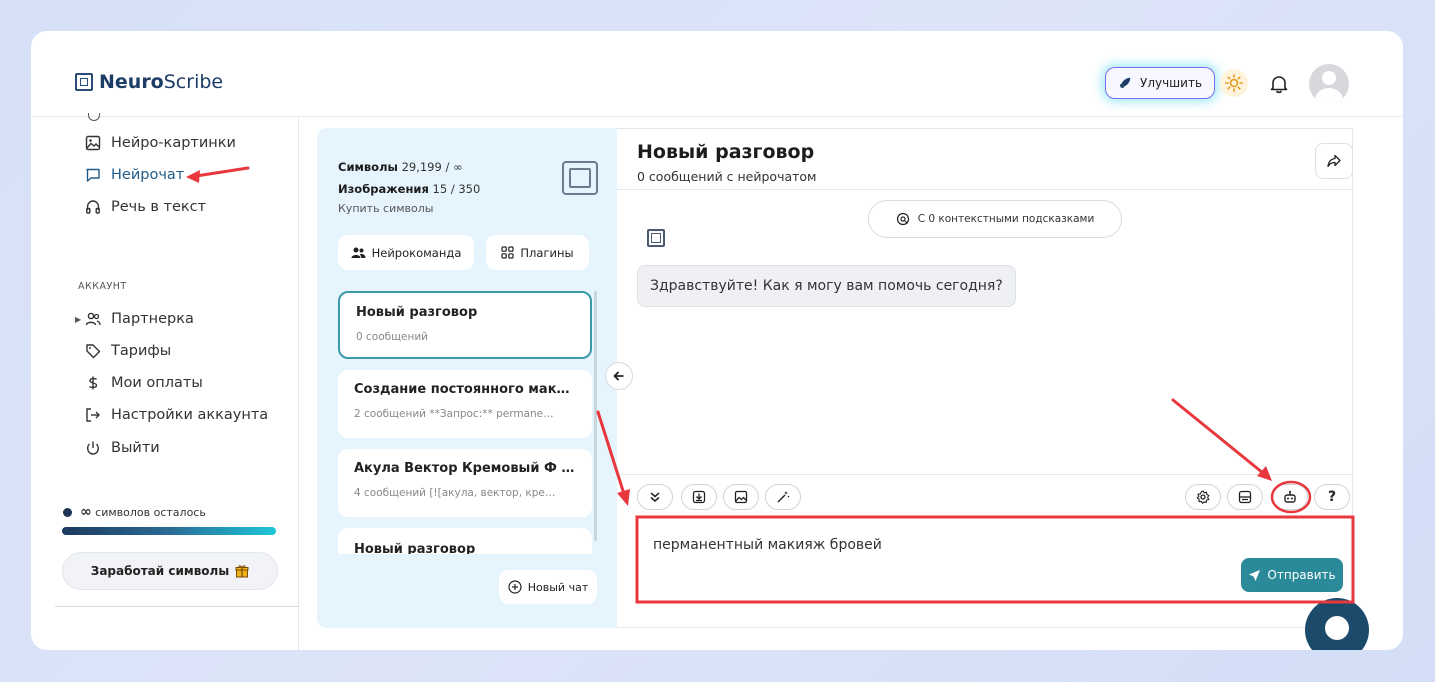 This screenshot has height=682, width=1435. What do you see at coordinates (93, 207) in the screenshot?
I see `headphones-icon` at bounding box center [93, 207].